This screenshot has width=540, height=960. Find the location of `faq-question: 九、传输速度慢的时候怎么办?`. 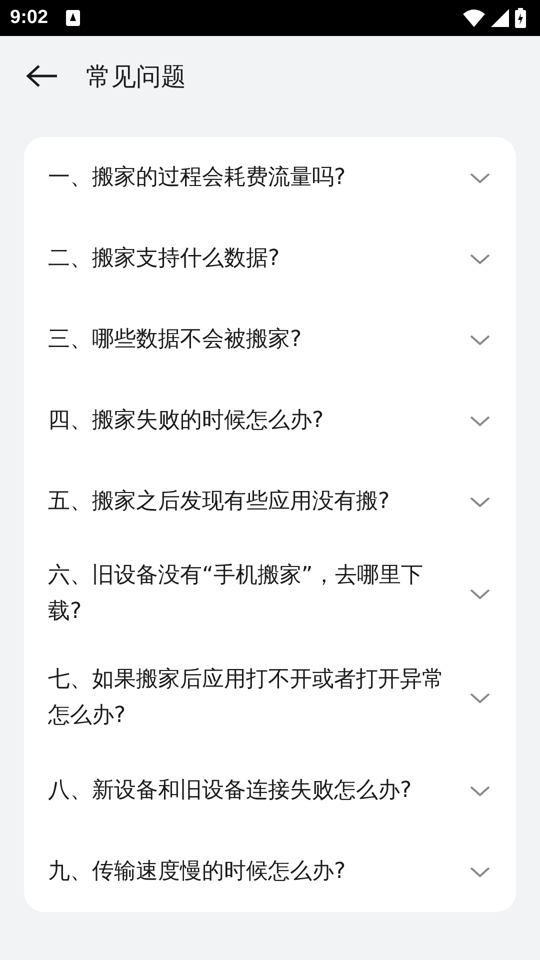

faq-question: 九、传输速度慢的时候怎么办? is located at coordinates (197, 872).